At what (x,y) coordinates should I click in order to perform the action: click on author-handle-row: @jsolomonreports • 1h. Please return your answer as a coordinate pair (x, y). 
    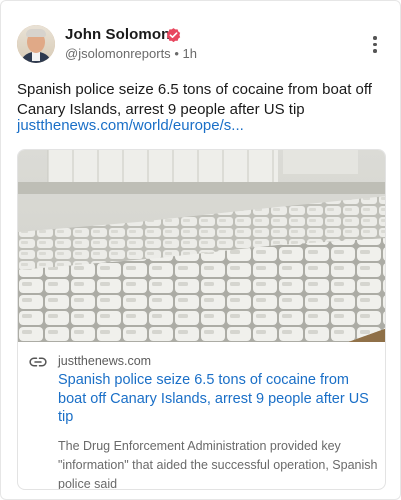
    Looking at the image, I should click on (131, 53).